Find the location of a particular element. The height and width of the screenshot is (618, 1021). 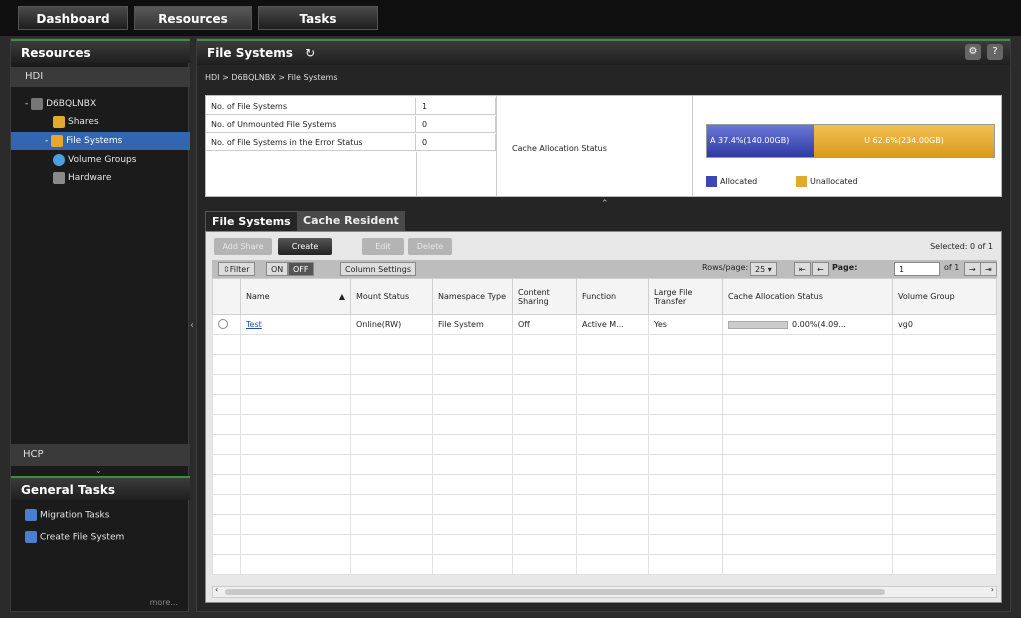

tree-item-volume-groups: Volume Groups is located at coordinates (94, 160).